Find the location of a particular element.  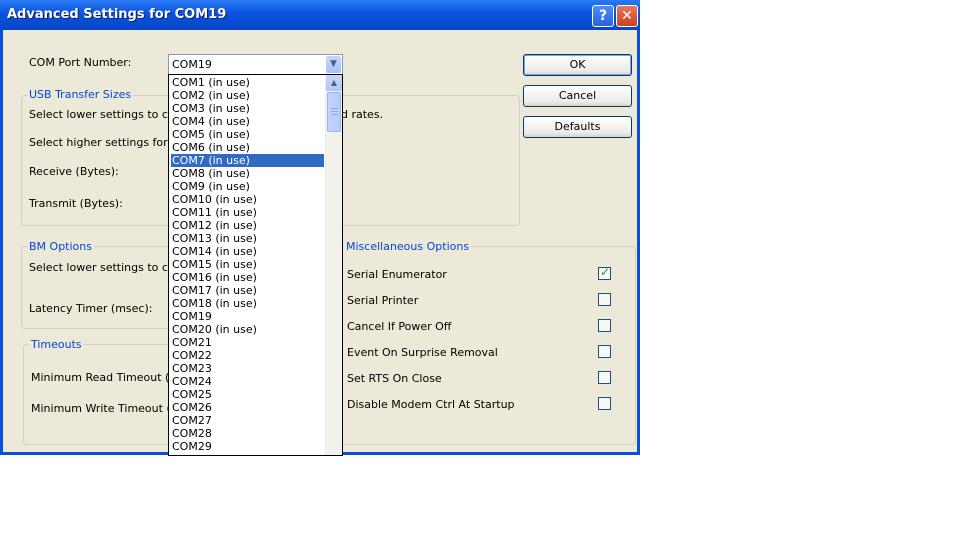

dropdown-option: COM9 (in use) is located at coordinates (247, 186).